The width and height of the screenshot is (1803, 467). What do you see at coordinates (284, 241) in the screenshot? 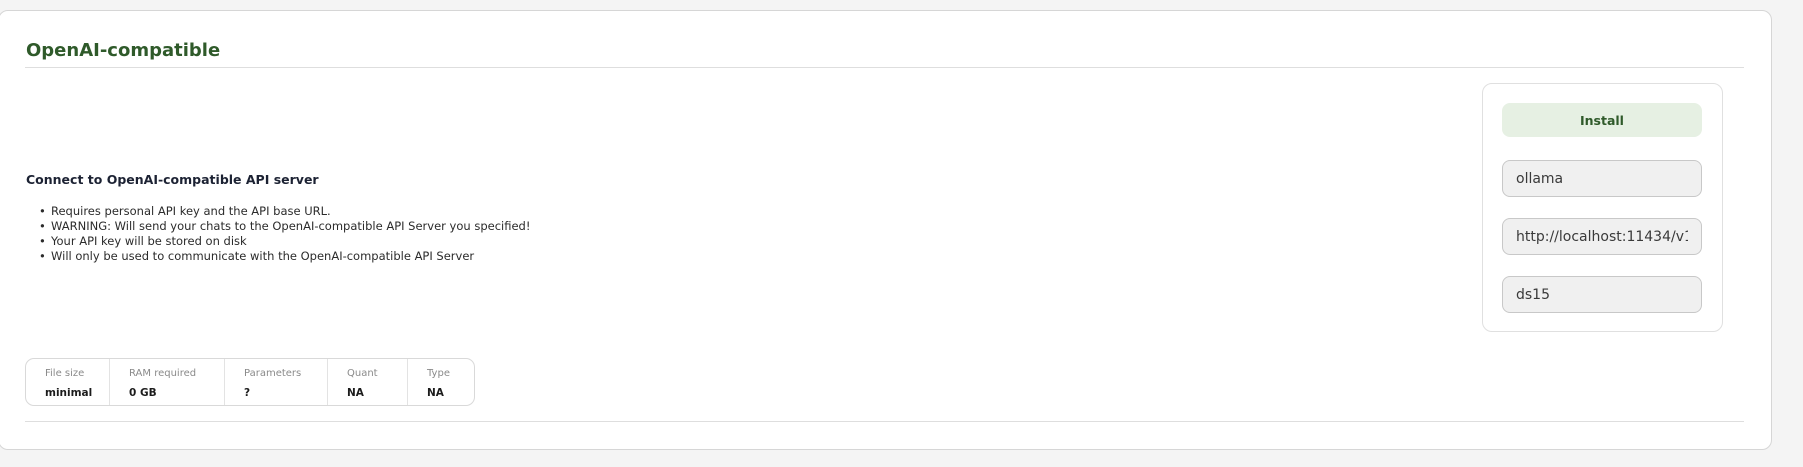
I see `description-item: Your API key will be stored on disk` at bounding box center [284, 241].